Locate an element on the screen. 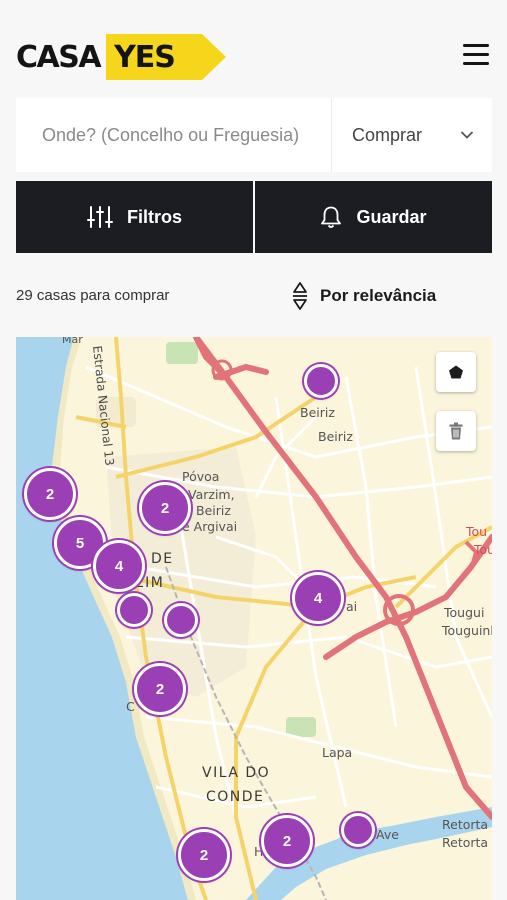  logo-yes-badge: YES is located at coordinates (166, 57).